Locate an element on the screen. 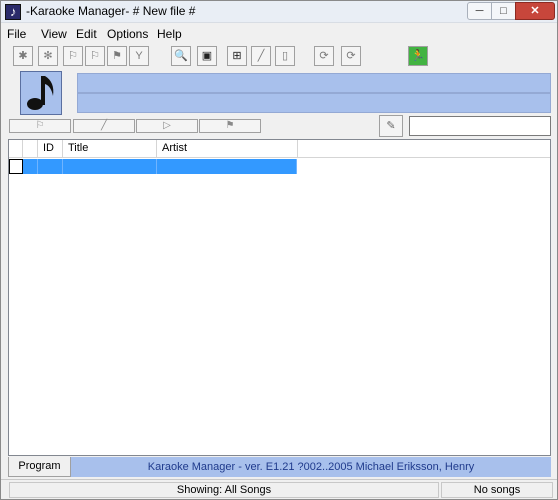  menu-bar: File View Edit Options Help is located at coordinates (279, 33).